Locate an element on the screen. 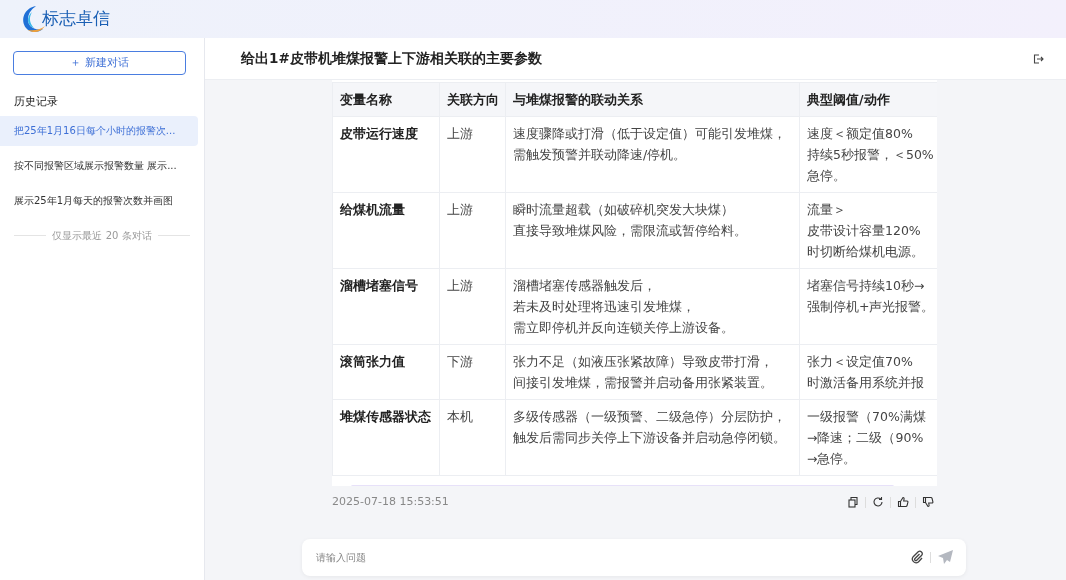 Image resolution: width=1066 pixels, height=580 pixels. logo-text: 标志卓信 is located at coordinates (76, 19).